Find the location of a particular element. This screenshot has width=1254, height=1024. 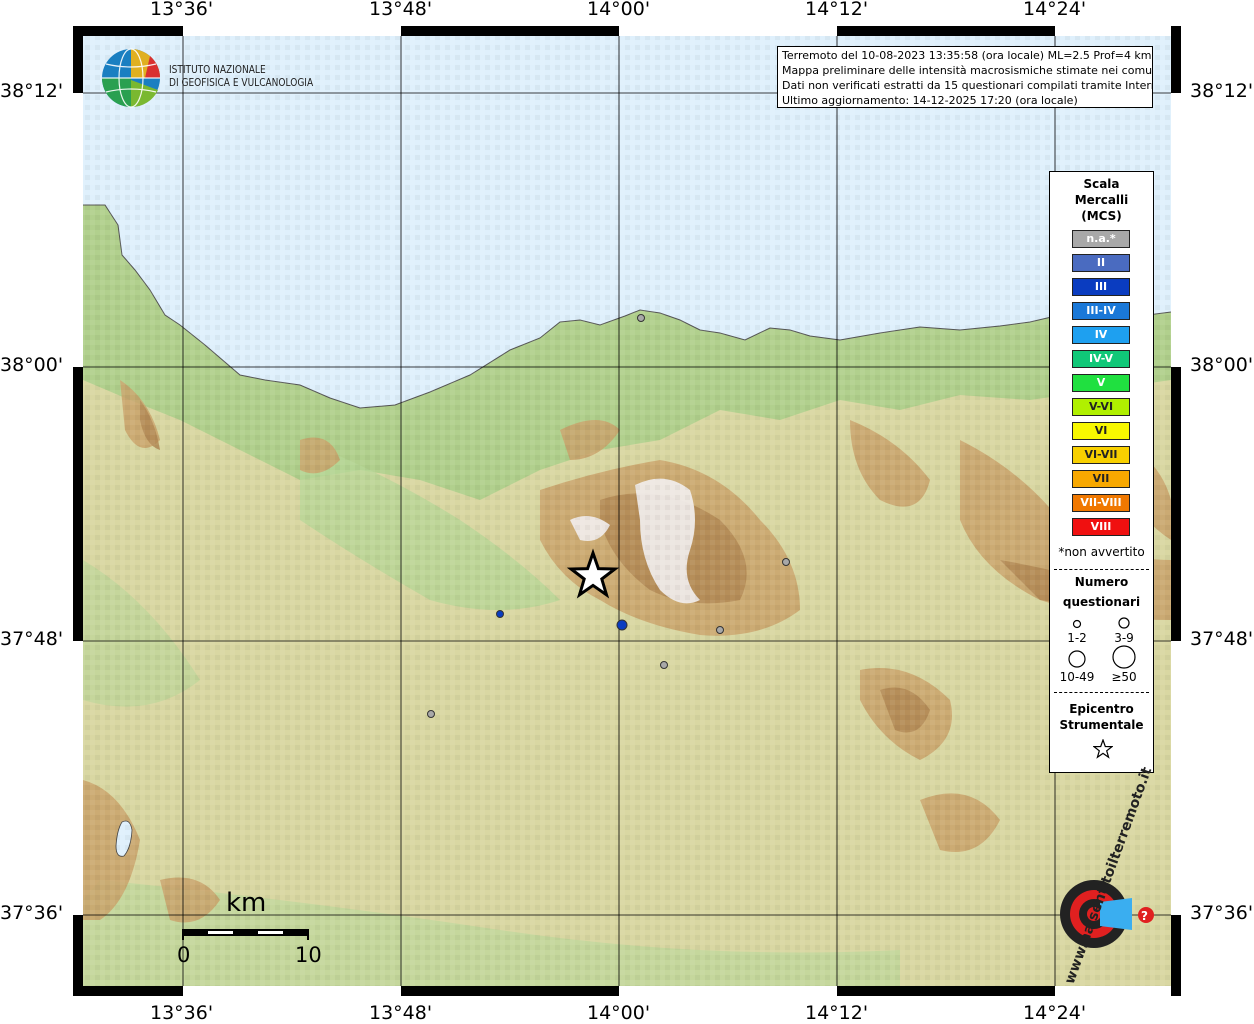

logo-line-1: ISTITUTO NAZIONALE is located at coordinates (217, 69).